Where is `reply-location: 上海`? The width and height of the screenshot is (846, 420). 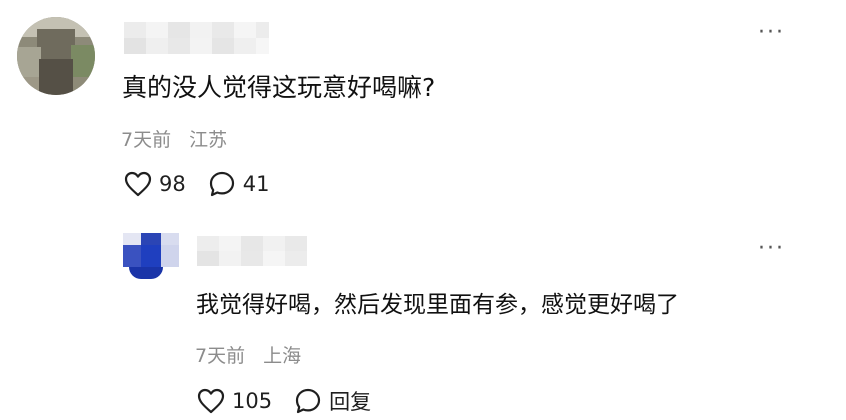 reply-location: 上海 is located at coordinates (282, 356).